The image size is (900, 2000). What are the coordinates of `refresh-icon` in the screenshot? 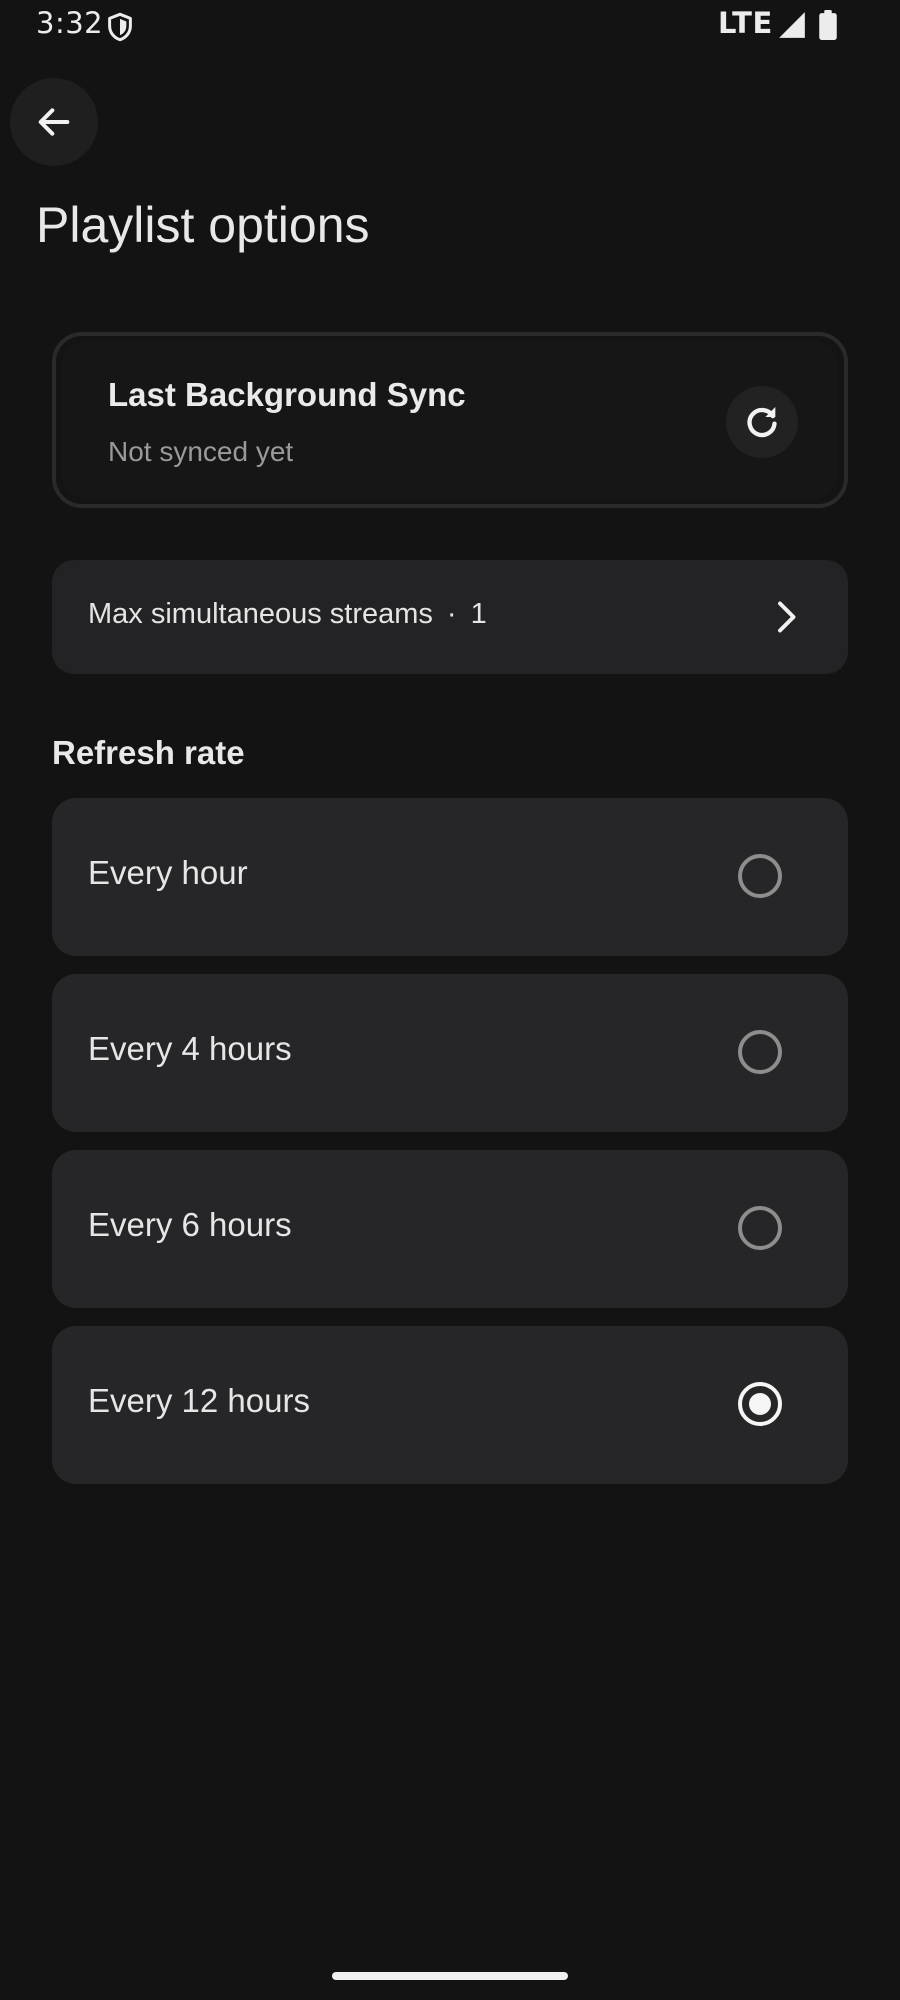 It's located at (762, 422).